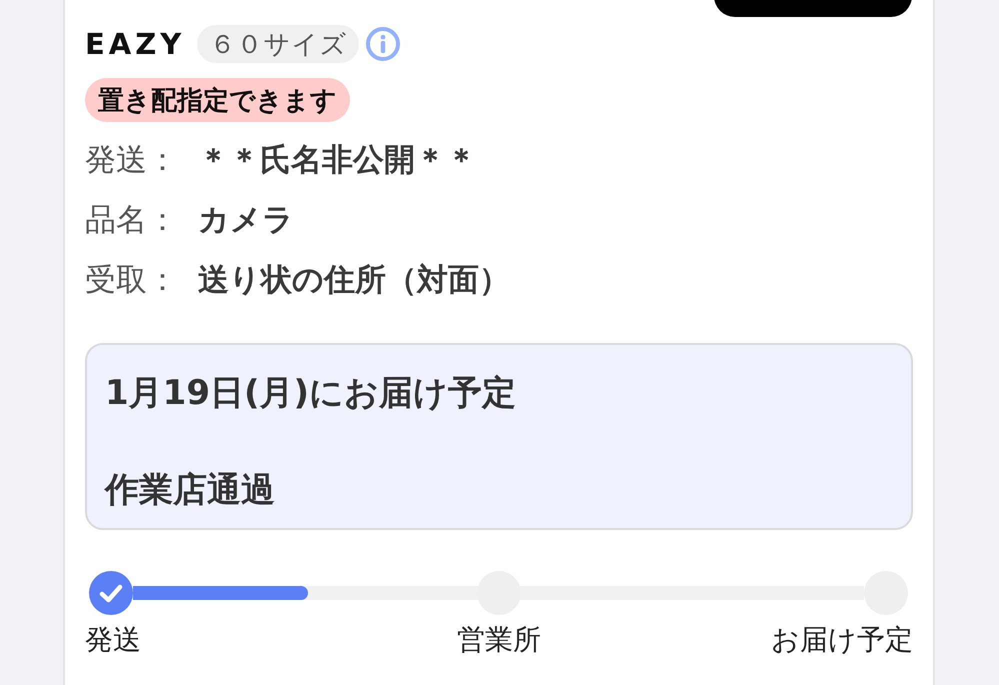 The image size is (999, 685). What do you see at coordinates (337, 160) in the screenshot?
I see `detail-value: ＊＊氏名非公開＊＊` at bounding box center [337, 160].